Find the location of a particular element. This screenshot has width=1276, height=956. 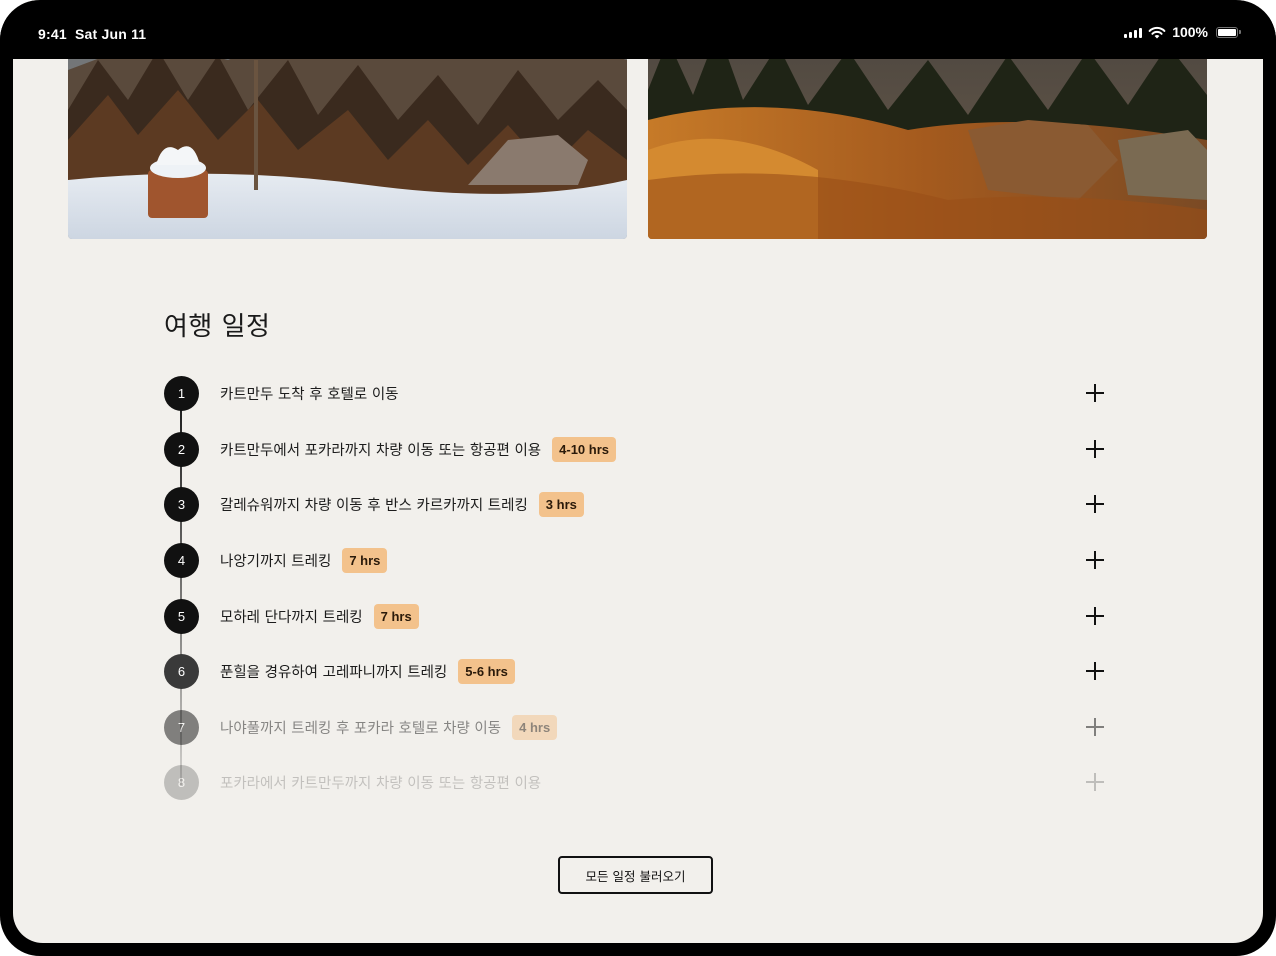

load-all-itinerary-button: 모든 일정 불러오기 is located at coordinates (635, 875).